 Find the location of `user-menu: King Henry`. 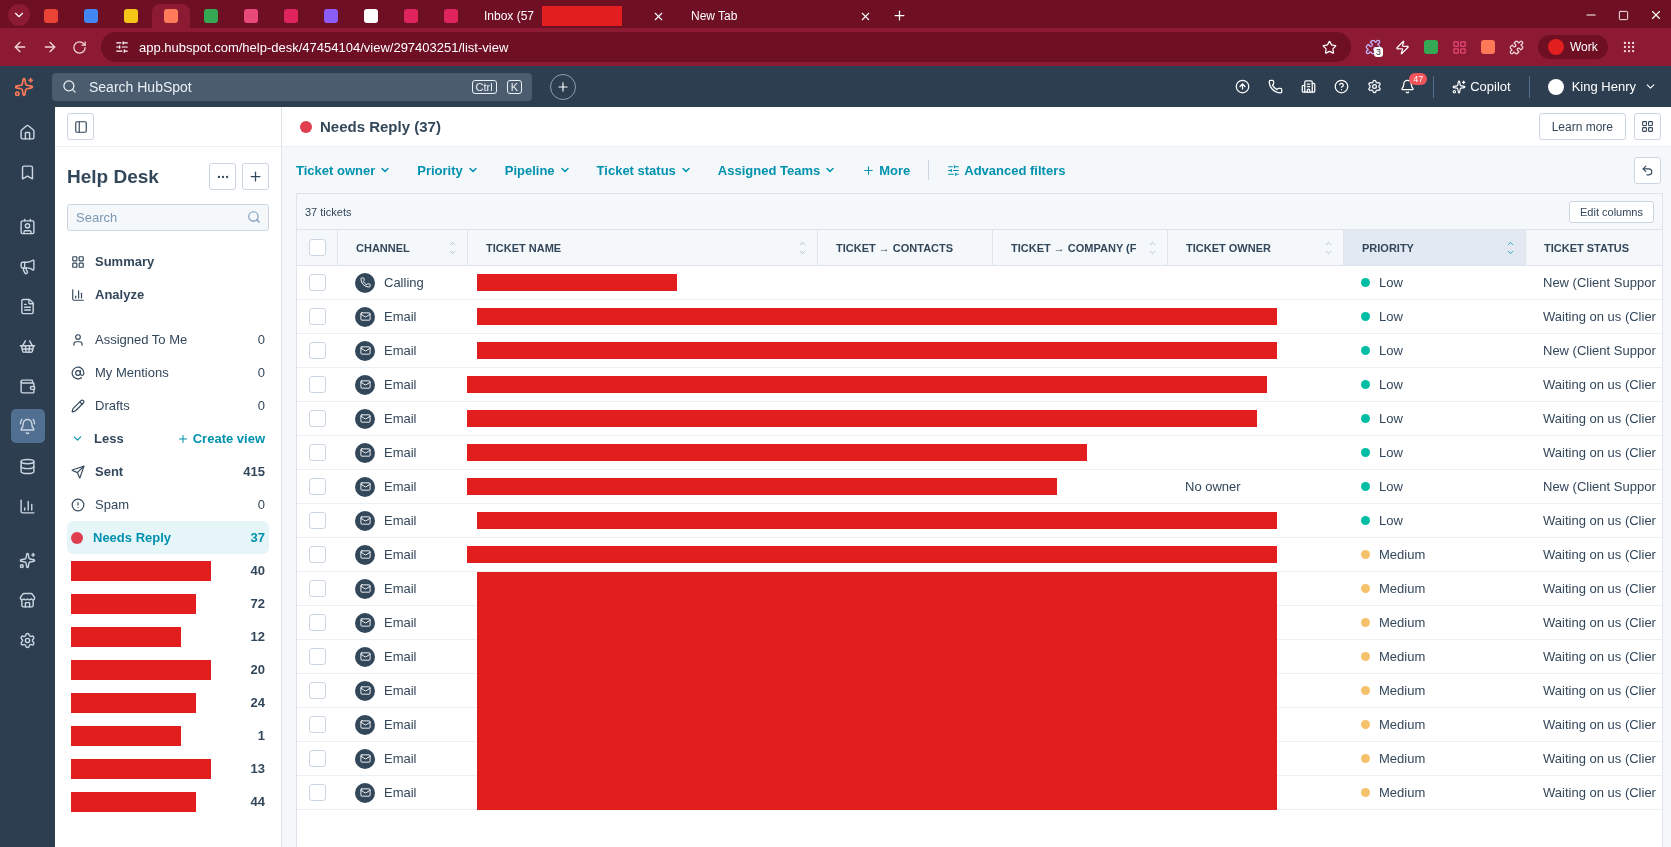

user-menu: King Henry is located at coordinates (1602, 86).